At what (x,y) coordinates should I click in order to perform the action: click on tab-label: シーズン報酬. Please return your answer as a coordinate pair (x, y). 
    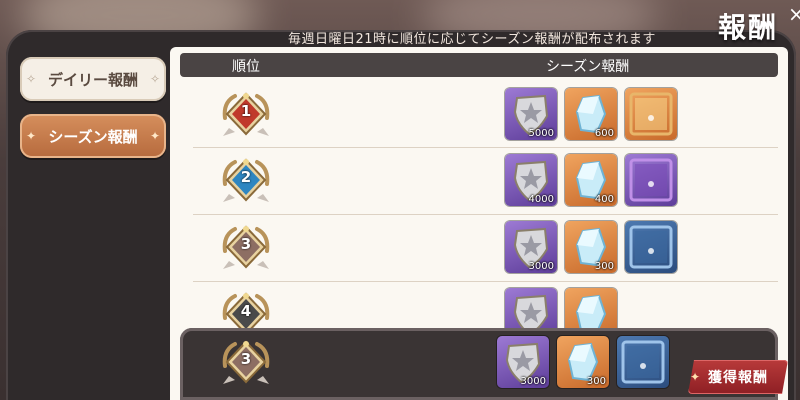
    Looking at the image, I should click on (93, 136).